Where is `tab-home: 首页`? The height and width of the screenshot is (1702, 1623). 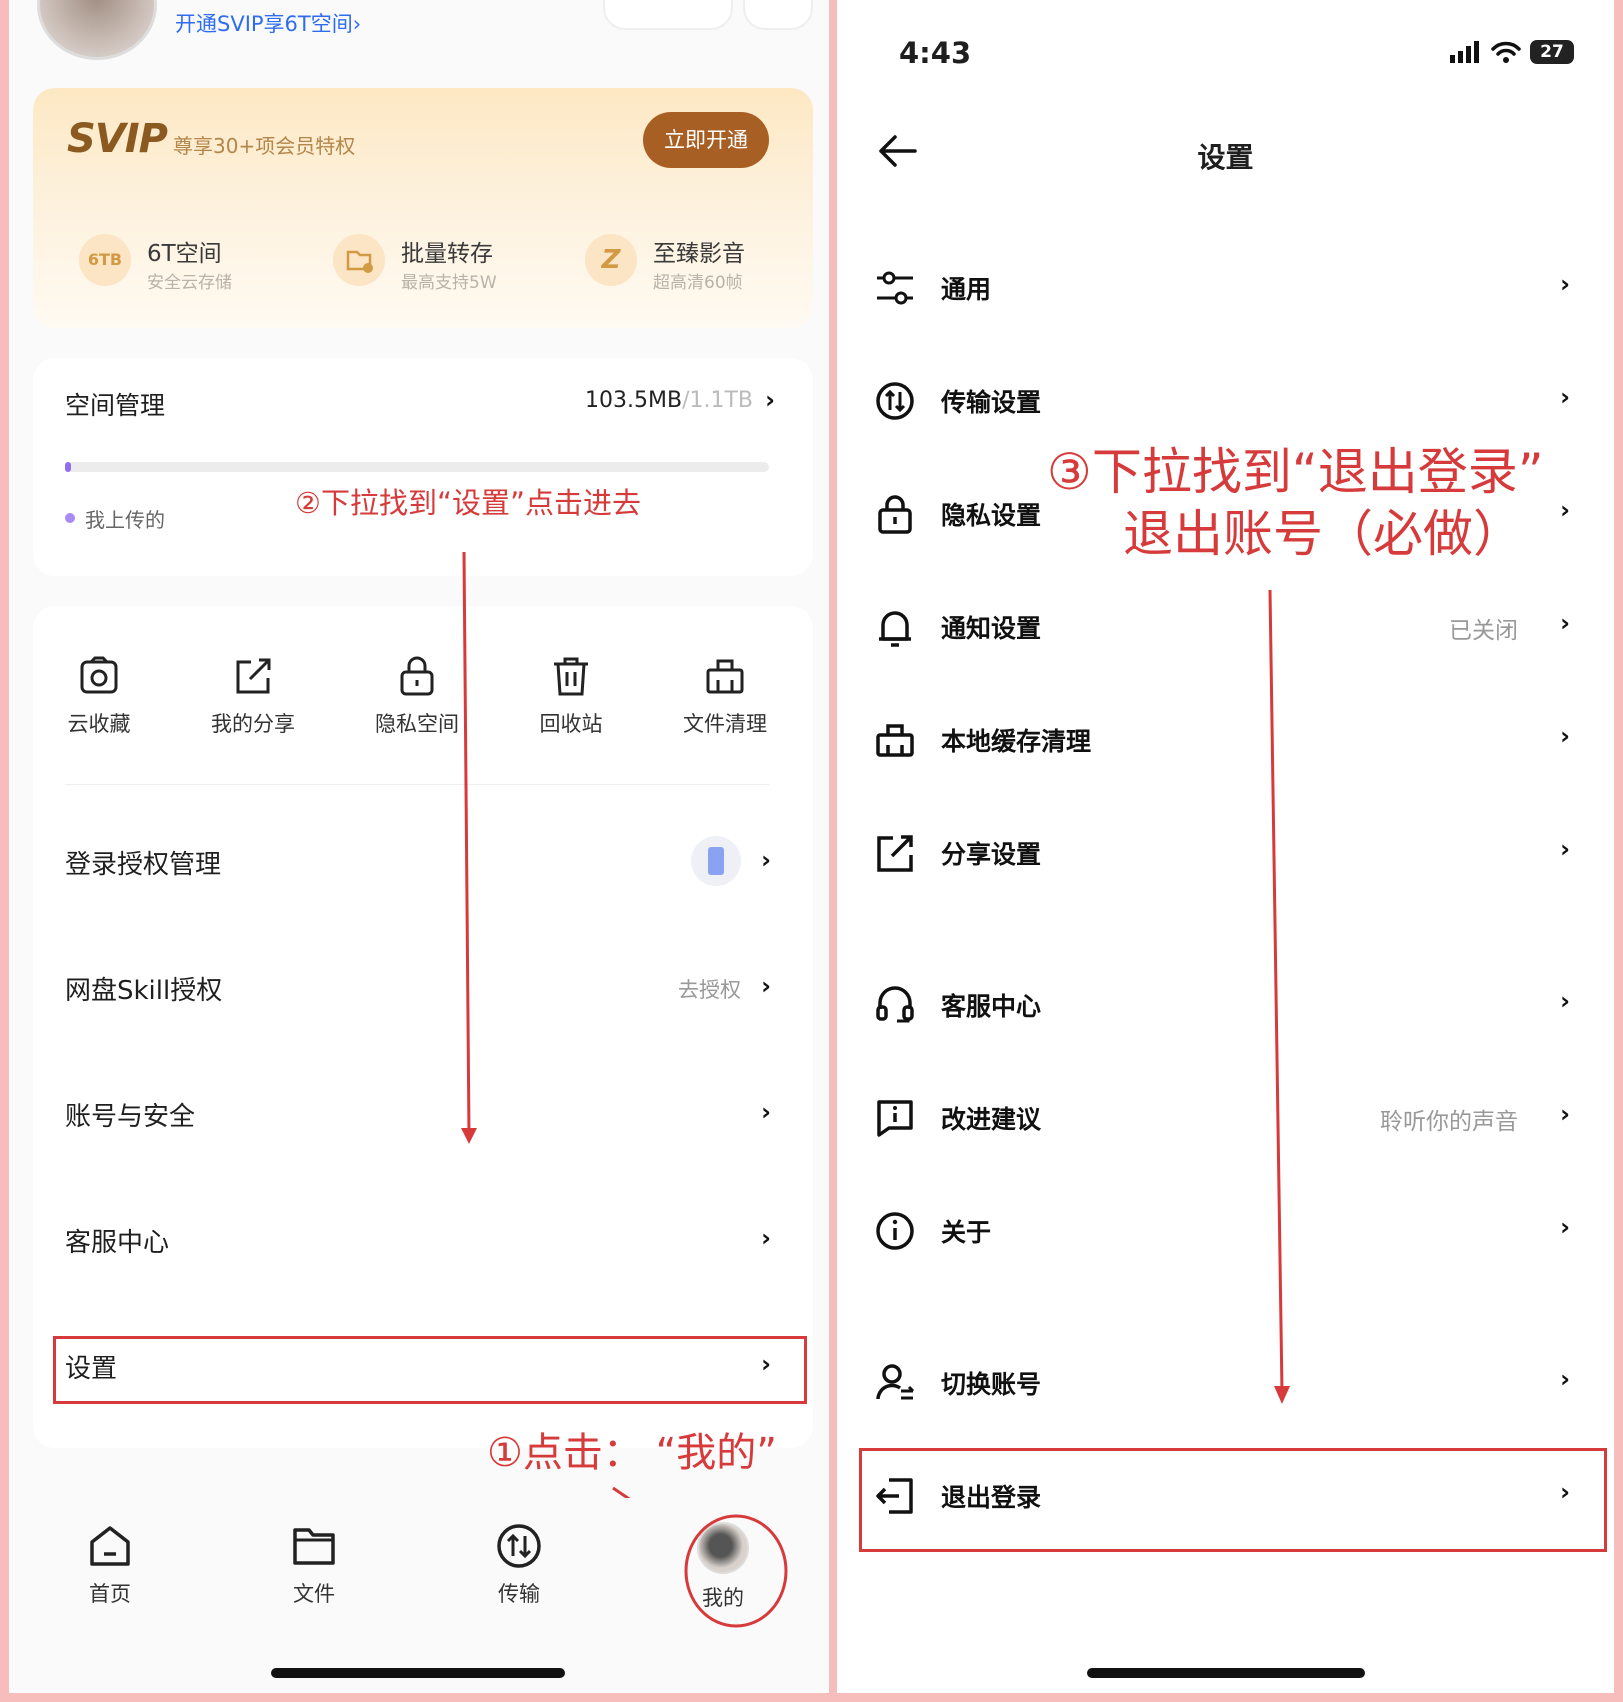
tab-home: 首页 is located at coordinates (110, 1565).